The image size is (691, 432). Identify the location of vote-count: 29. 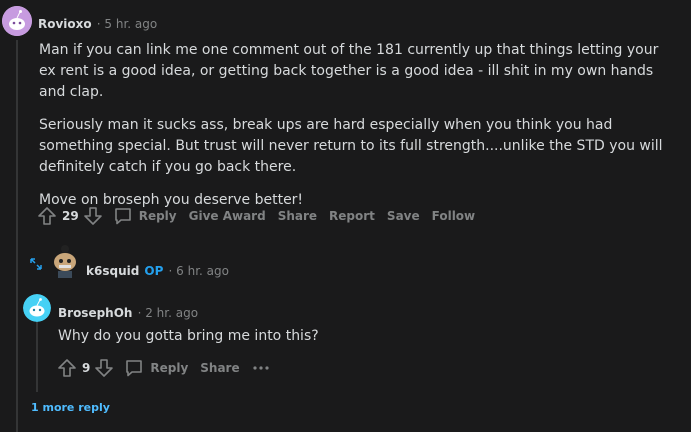
(70, 216).